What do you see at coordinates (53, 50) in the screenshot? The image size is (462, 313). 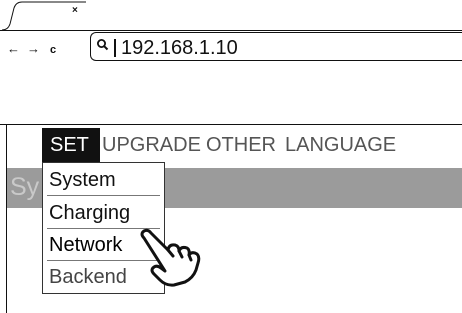 I see `reload-icon: c` at bounding box center [53, 50].